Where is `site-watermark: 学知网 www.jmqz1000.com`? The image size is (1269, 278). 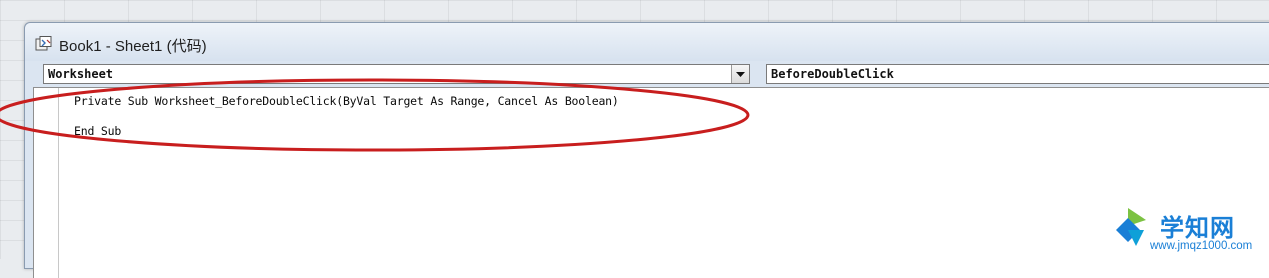 site-watermark: 学知网 www.jmqz1000.com is located at coordinates (1187, 229).